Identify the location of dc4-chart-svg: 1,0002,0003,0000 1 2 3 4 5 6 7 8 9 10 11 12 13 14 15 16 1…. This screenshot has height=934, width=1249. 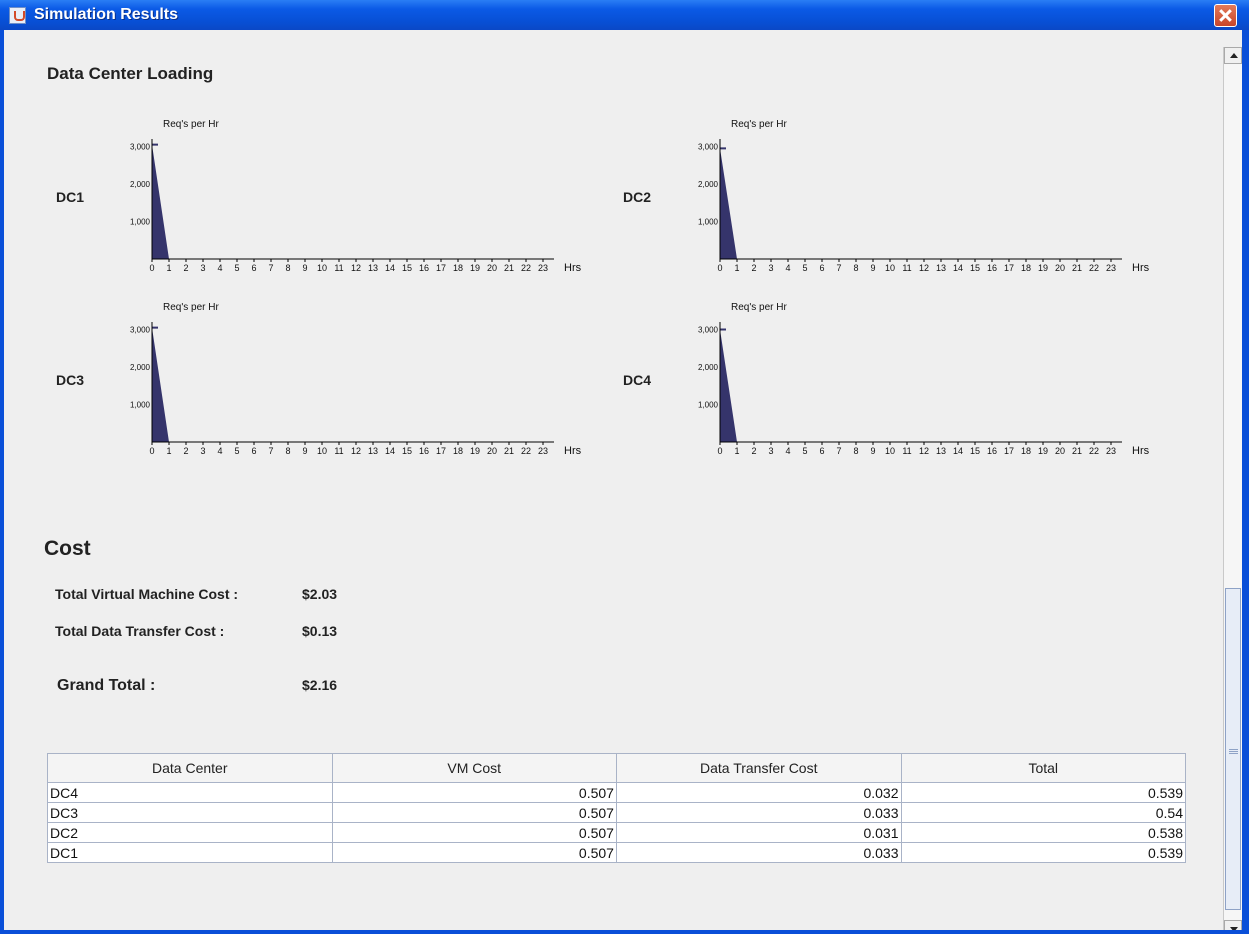
(924, 389).